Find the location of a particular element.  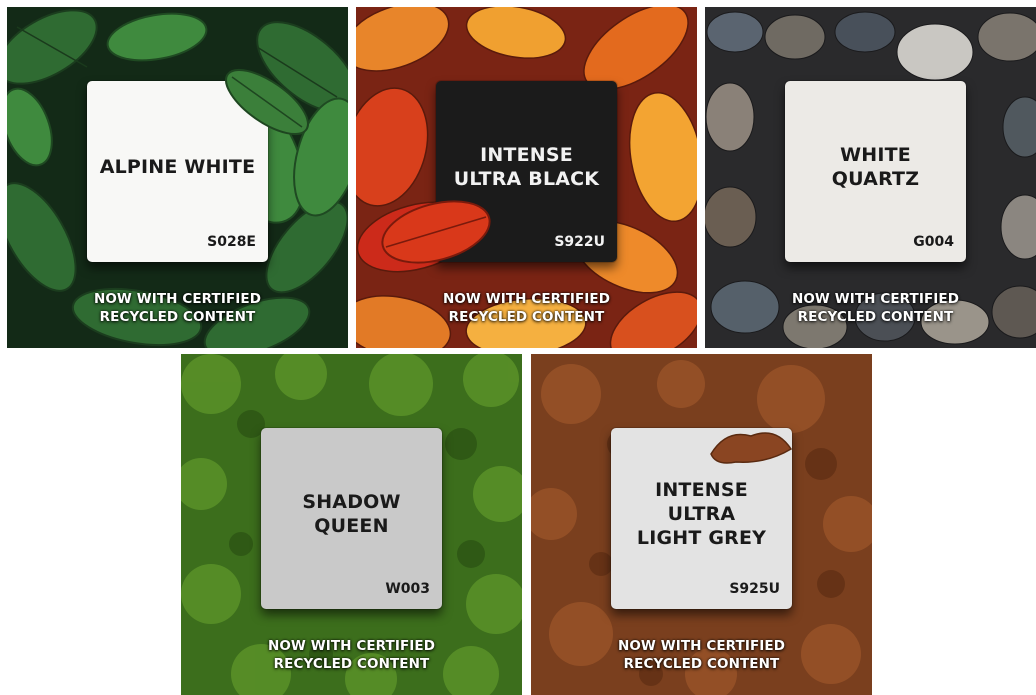

color-swatch: WHITE QUARTZ G004 is located at coordinates (875, 171).